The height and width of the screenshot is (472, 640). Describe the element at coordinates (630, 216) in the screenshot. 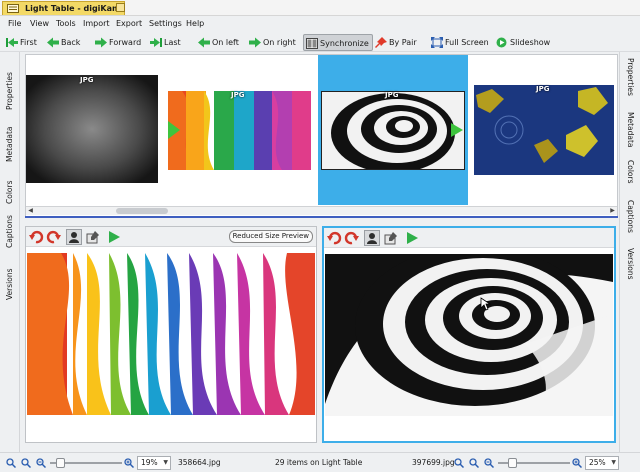

I see `right-tab-captions: Captions` at that location.